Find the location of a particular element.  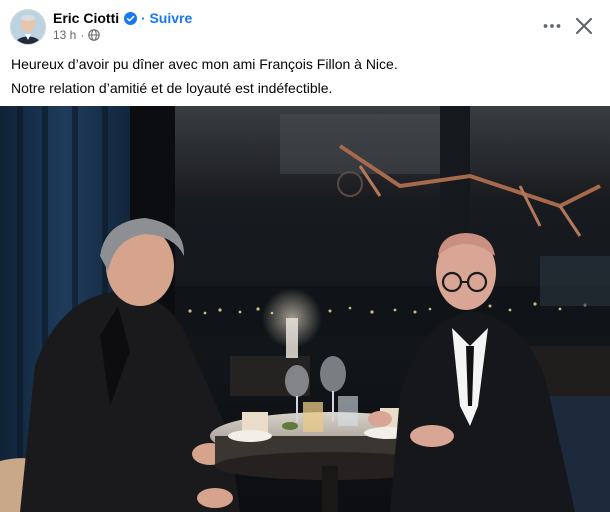

post-header: Eric Ciotti · Suivre 13 h · is located at coordinates (305, 25).